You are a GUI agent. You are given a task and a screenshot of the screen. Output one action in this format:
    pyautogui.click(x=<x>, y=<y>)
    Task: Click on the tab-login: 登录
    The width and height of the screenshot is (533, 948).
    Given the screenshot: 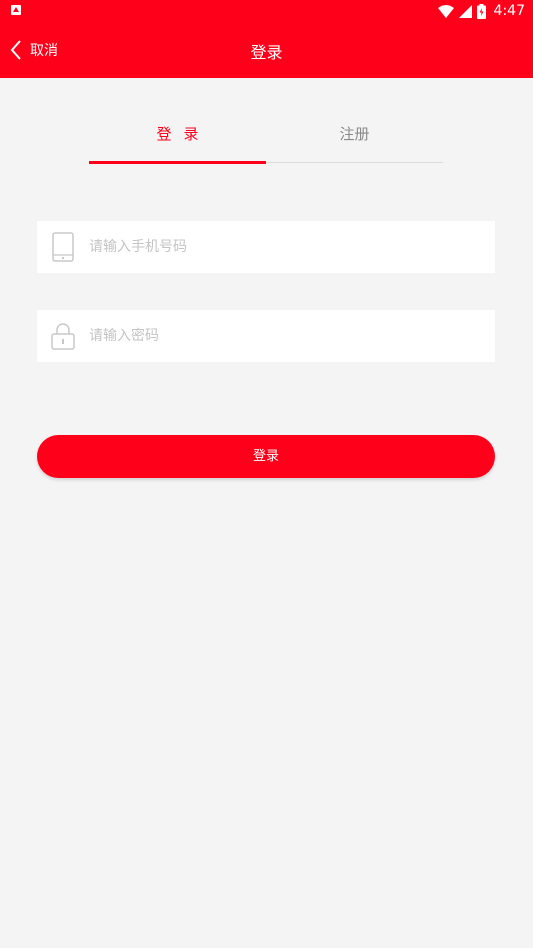 What is the action you would take?
    pyautogui.click(x=177, y=135)
    